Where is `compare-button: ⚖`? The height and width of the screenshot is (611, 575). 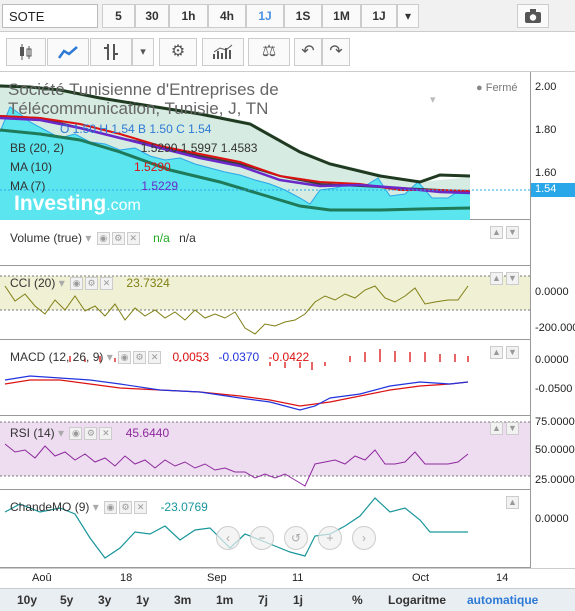
compare-button: ⚖ is located at coordinates (269, 52).